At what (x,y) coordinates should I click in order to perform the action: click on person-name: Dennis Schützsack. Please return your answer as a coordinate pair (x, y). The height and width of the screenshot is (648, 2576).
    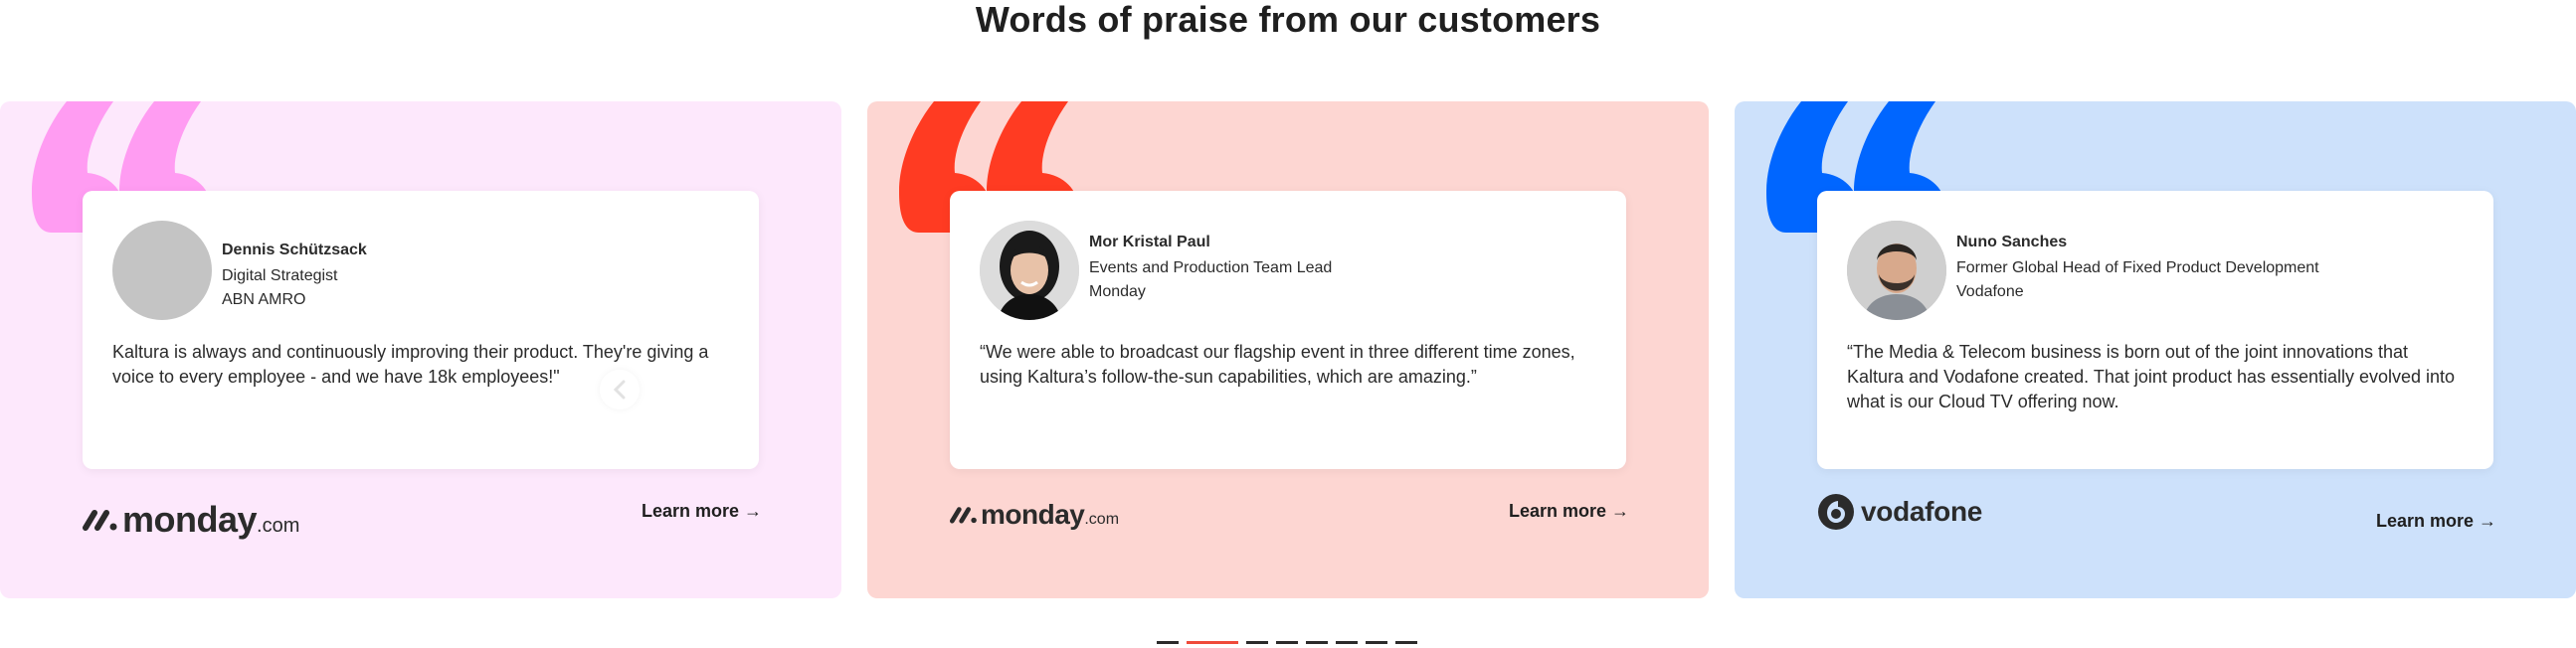
    Looking at the image, I should click on (294, 250).